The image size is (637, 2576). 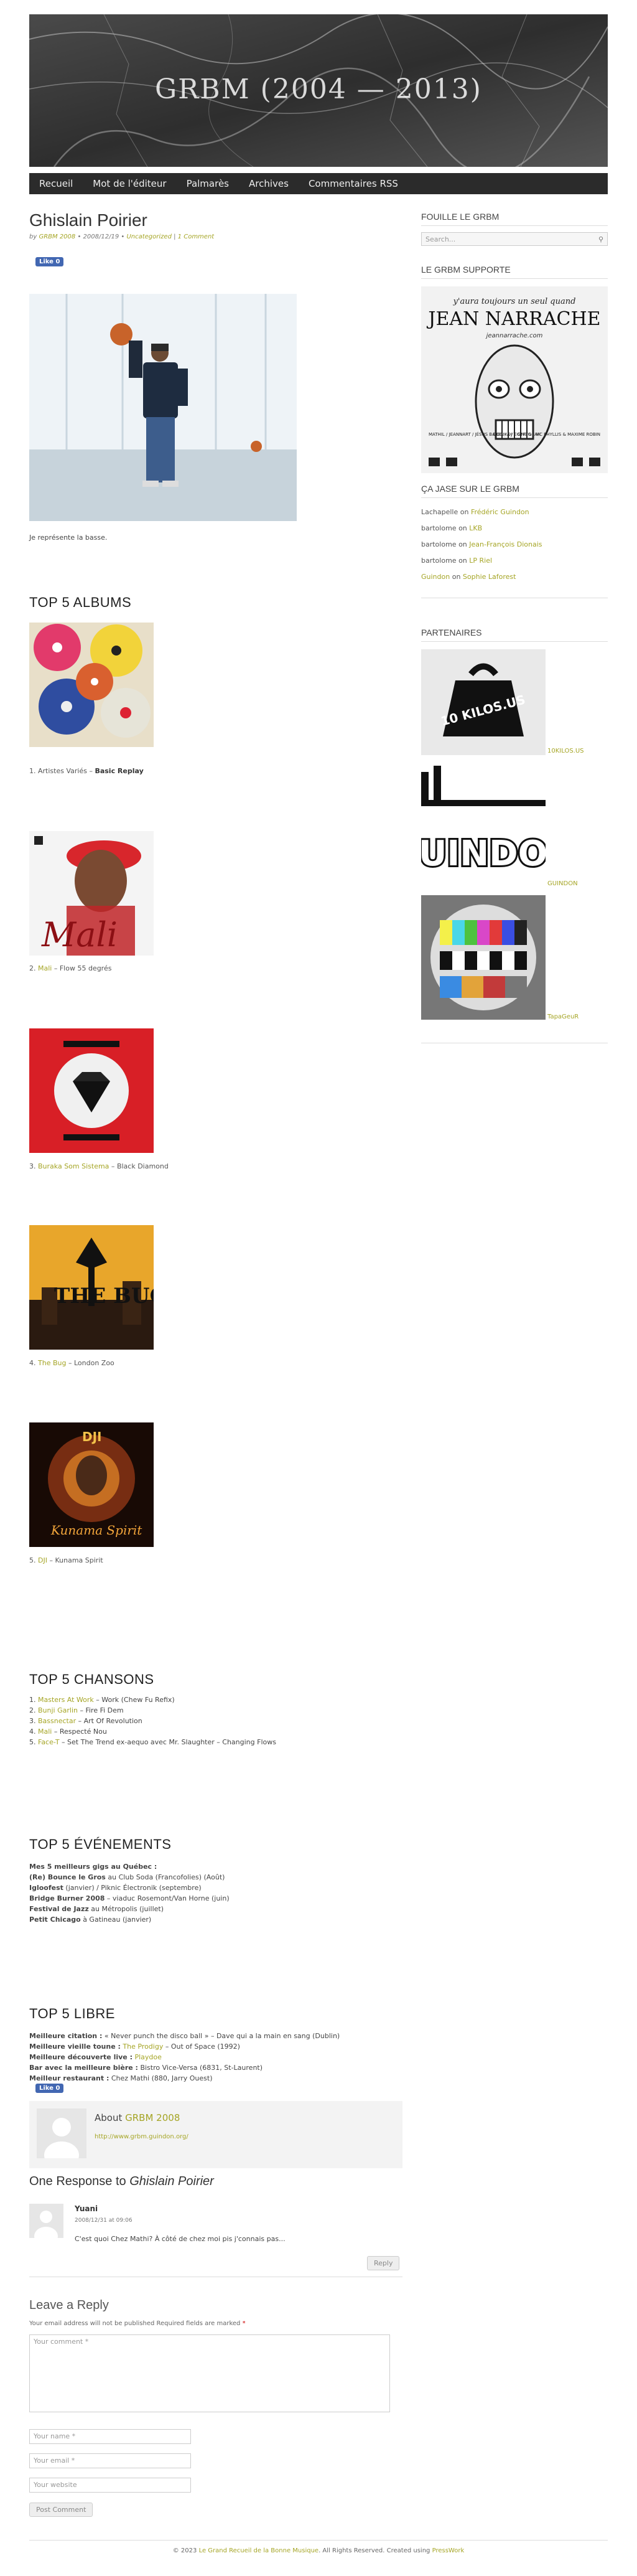 I want to click on footer-copyright: © 2023, so click(x=184, y=2550).